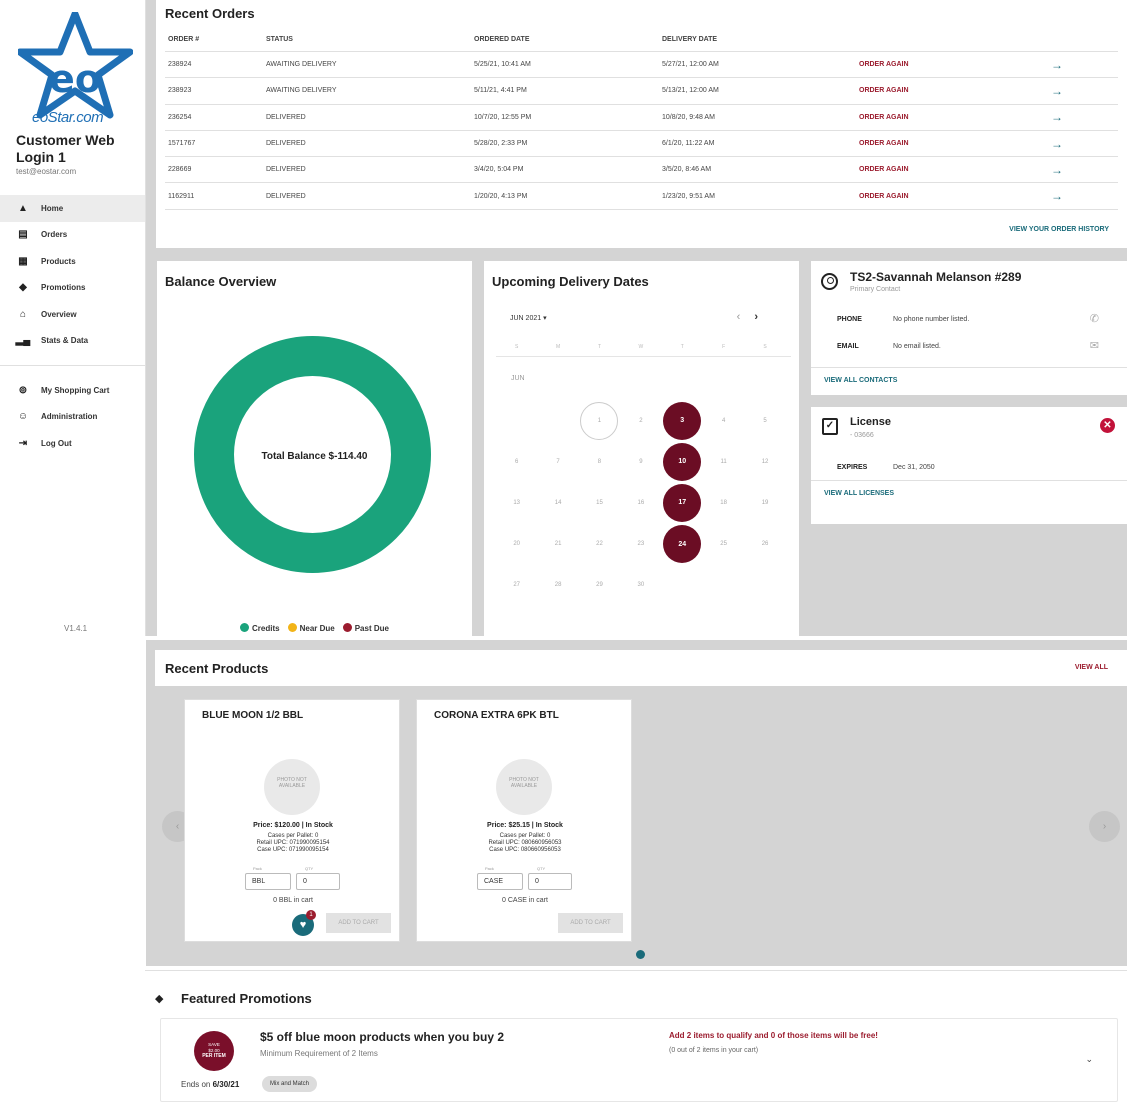 This screenshot has height=1114, width=1127. Describe the element at coordinates (516, 502) in the screenshot. I see `calendar-day: 13` at that location.